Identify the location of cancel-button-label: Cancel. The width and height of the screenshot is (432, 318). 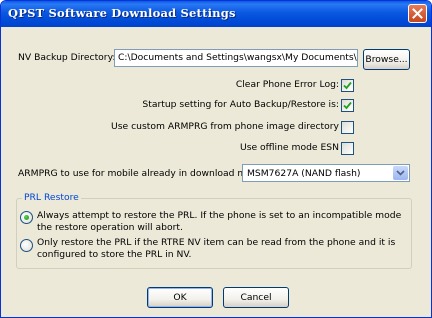
(256, 297).